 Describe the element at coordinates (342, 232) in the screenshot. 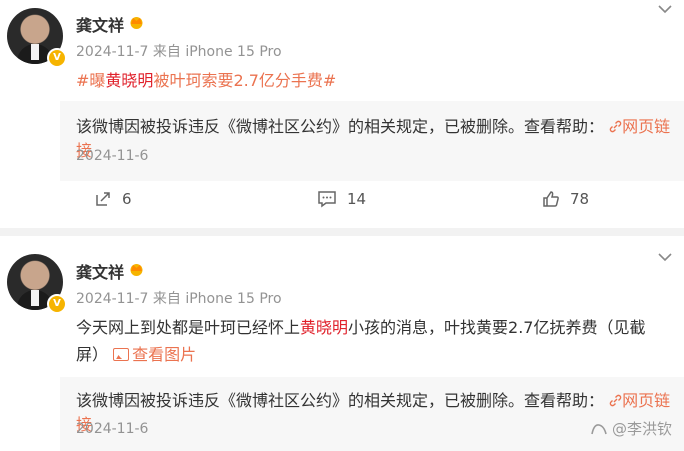

I see `post-divider` at that location.